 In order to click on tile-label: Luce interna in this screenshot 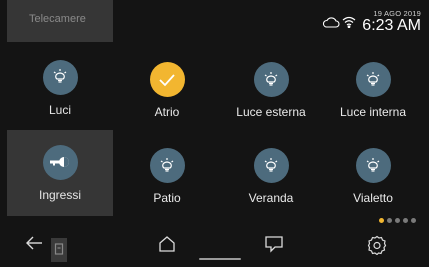, I will do `click(373, 112)`.